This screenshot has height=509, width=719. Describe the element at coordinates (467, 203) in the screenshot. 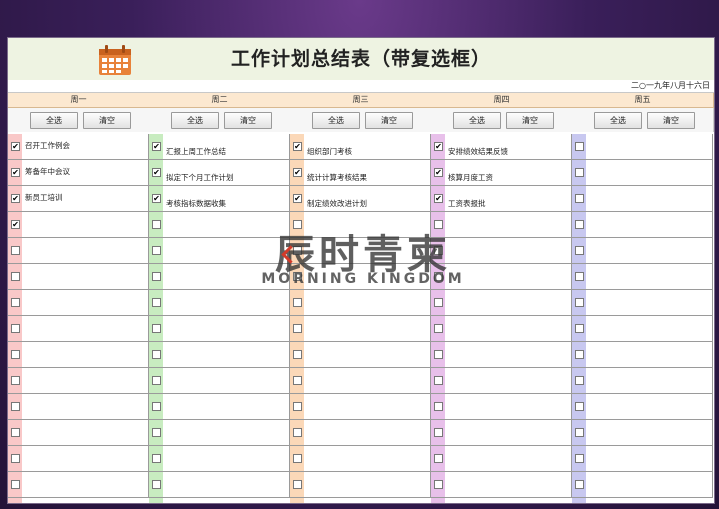

I see `task-label: 工资表报批` at that location.